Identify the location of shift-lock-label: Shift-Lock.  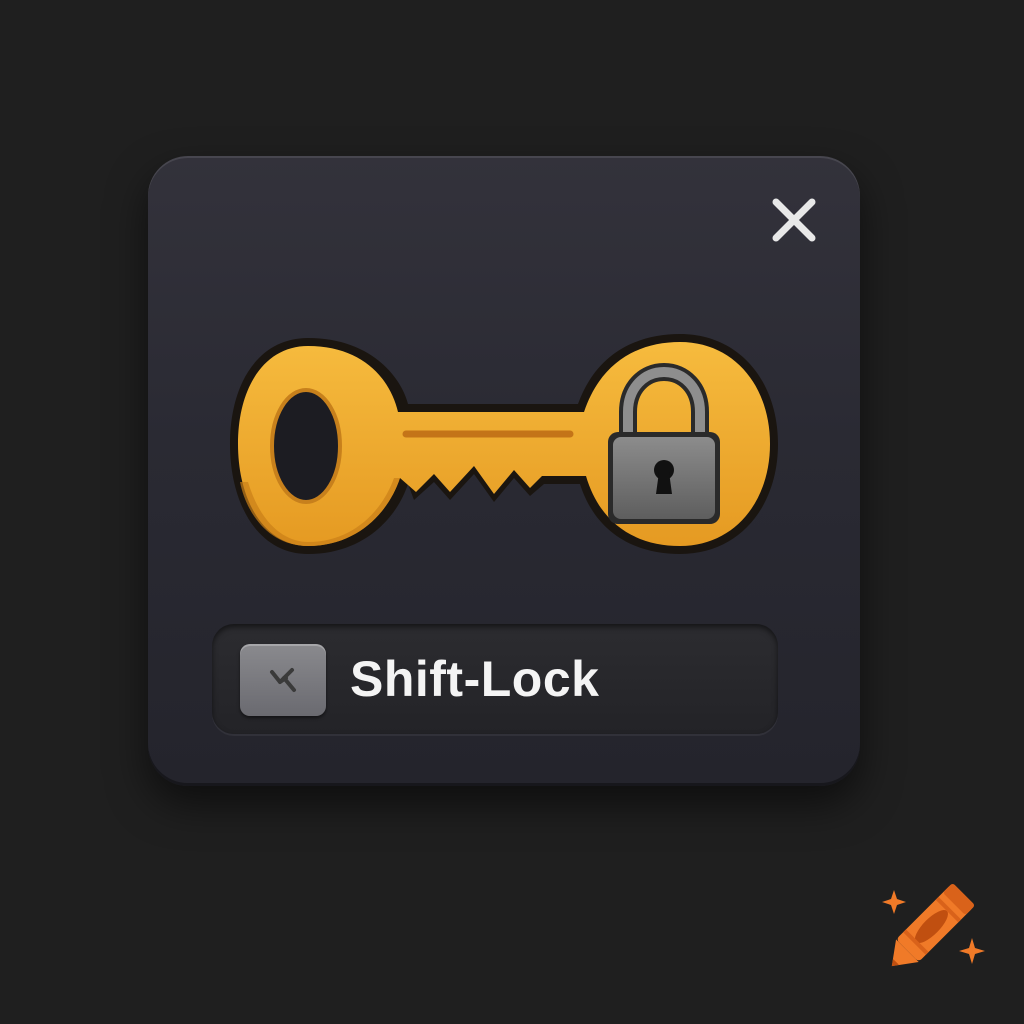
(475, 679).